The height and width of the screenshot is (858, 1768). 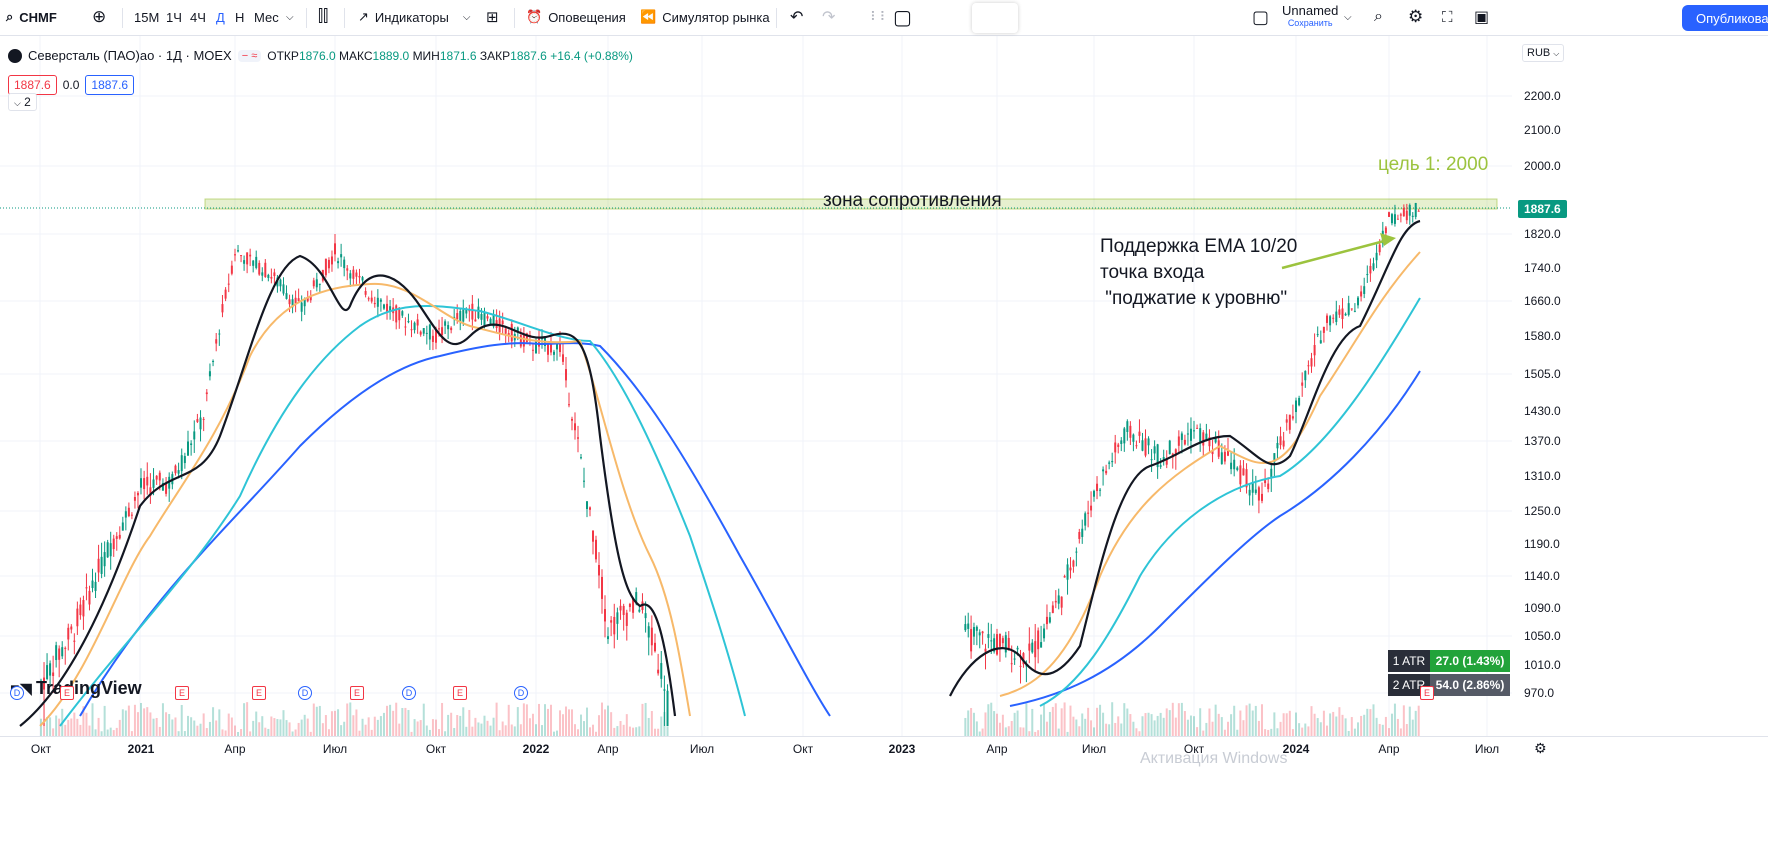 What do you see at coordinates (1539, 53) in the screenshot?
I see `currency-label: RUB` at bounding box center [1539, 53].